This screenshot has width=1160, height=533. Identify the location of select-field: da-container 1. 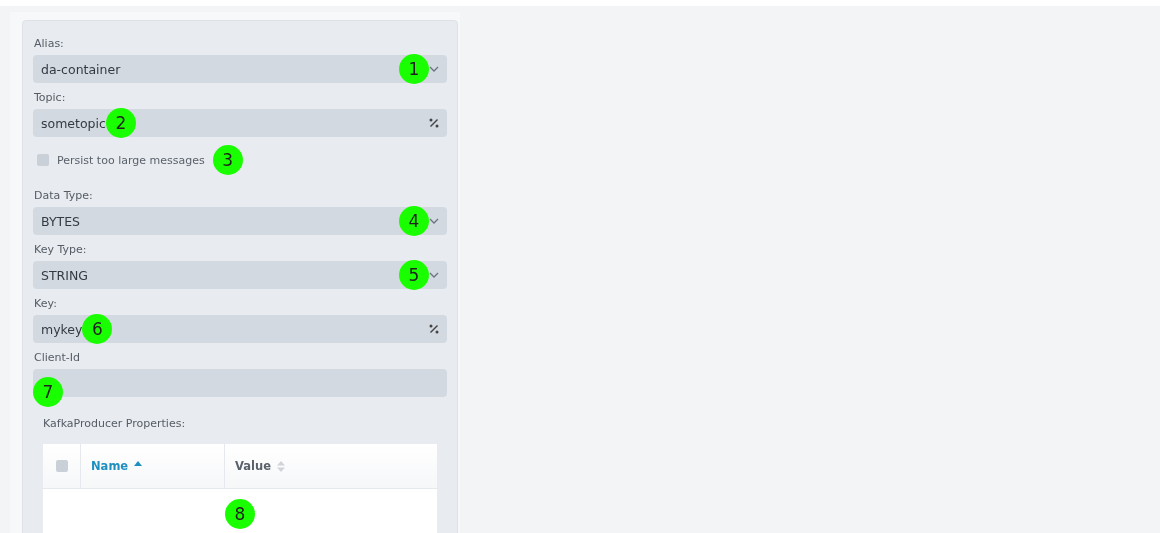
(240, 69).